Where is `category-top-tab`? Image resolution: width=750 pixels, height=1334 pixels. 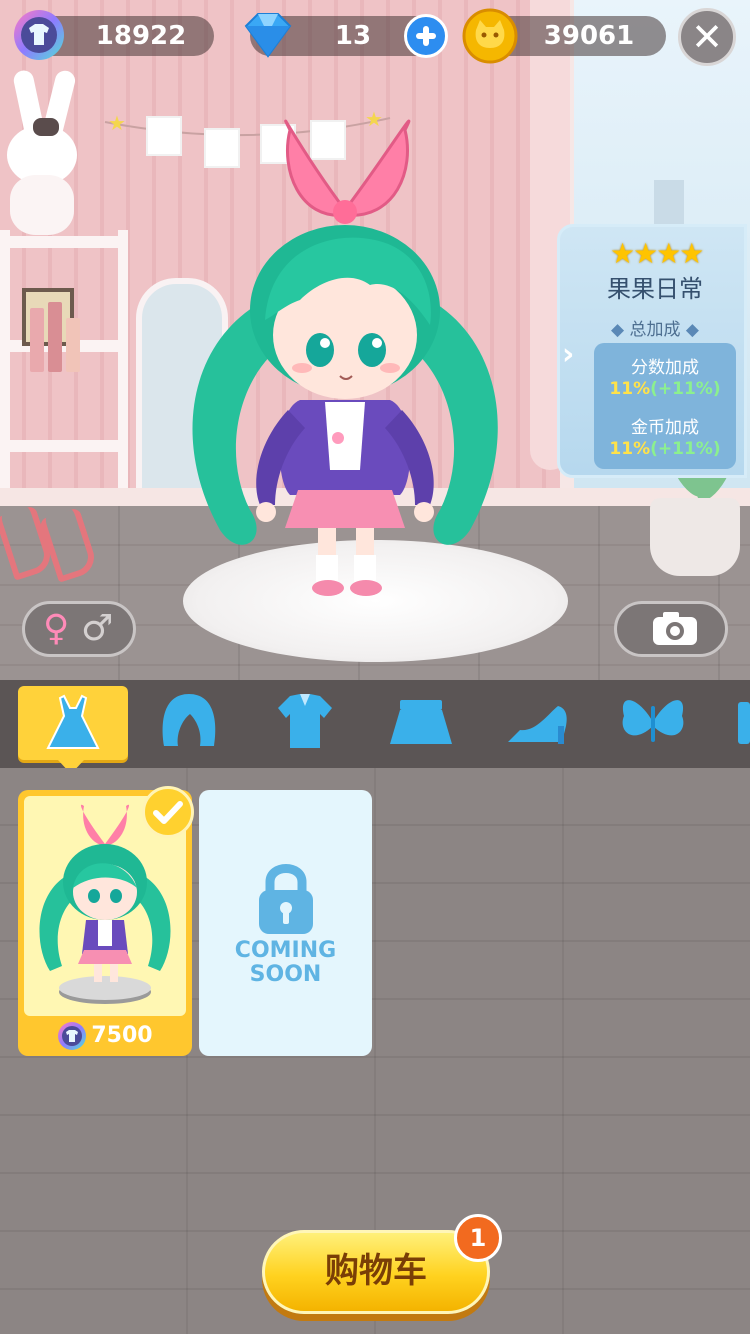
category-top-tab is located at coordinates (305, 723).